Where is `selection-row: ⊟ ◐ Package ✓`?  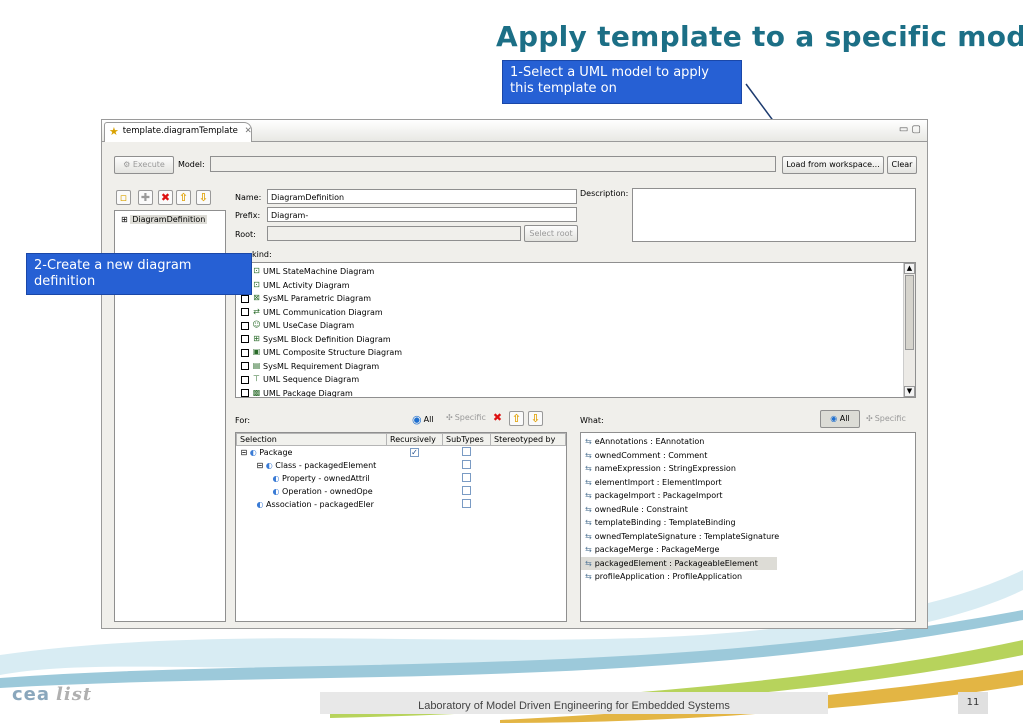 selection-row: ⊟ ◐ Package ✓ is located at coordinates (401, 452).